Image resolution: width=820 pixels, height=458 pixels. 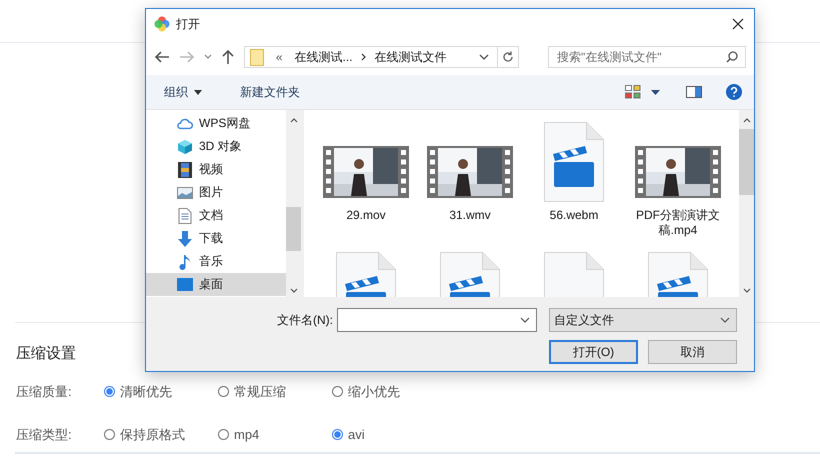 What do you see at coordinates (188, 24) in the screenshot?
I see `window-title: 打开` at bounding box center [188, 24].